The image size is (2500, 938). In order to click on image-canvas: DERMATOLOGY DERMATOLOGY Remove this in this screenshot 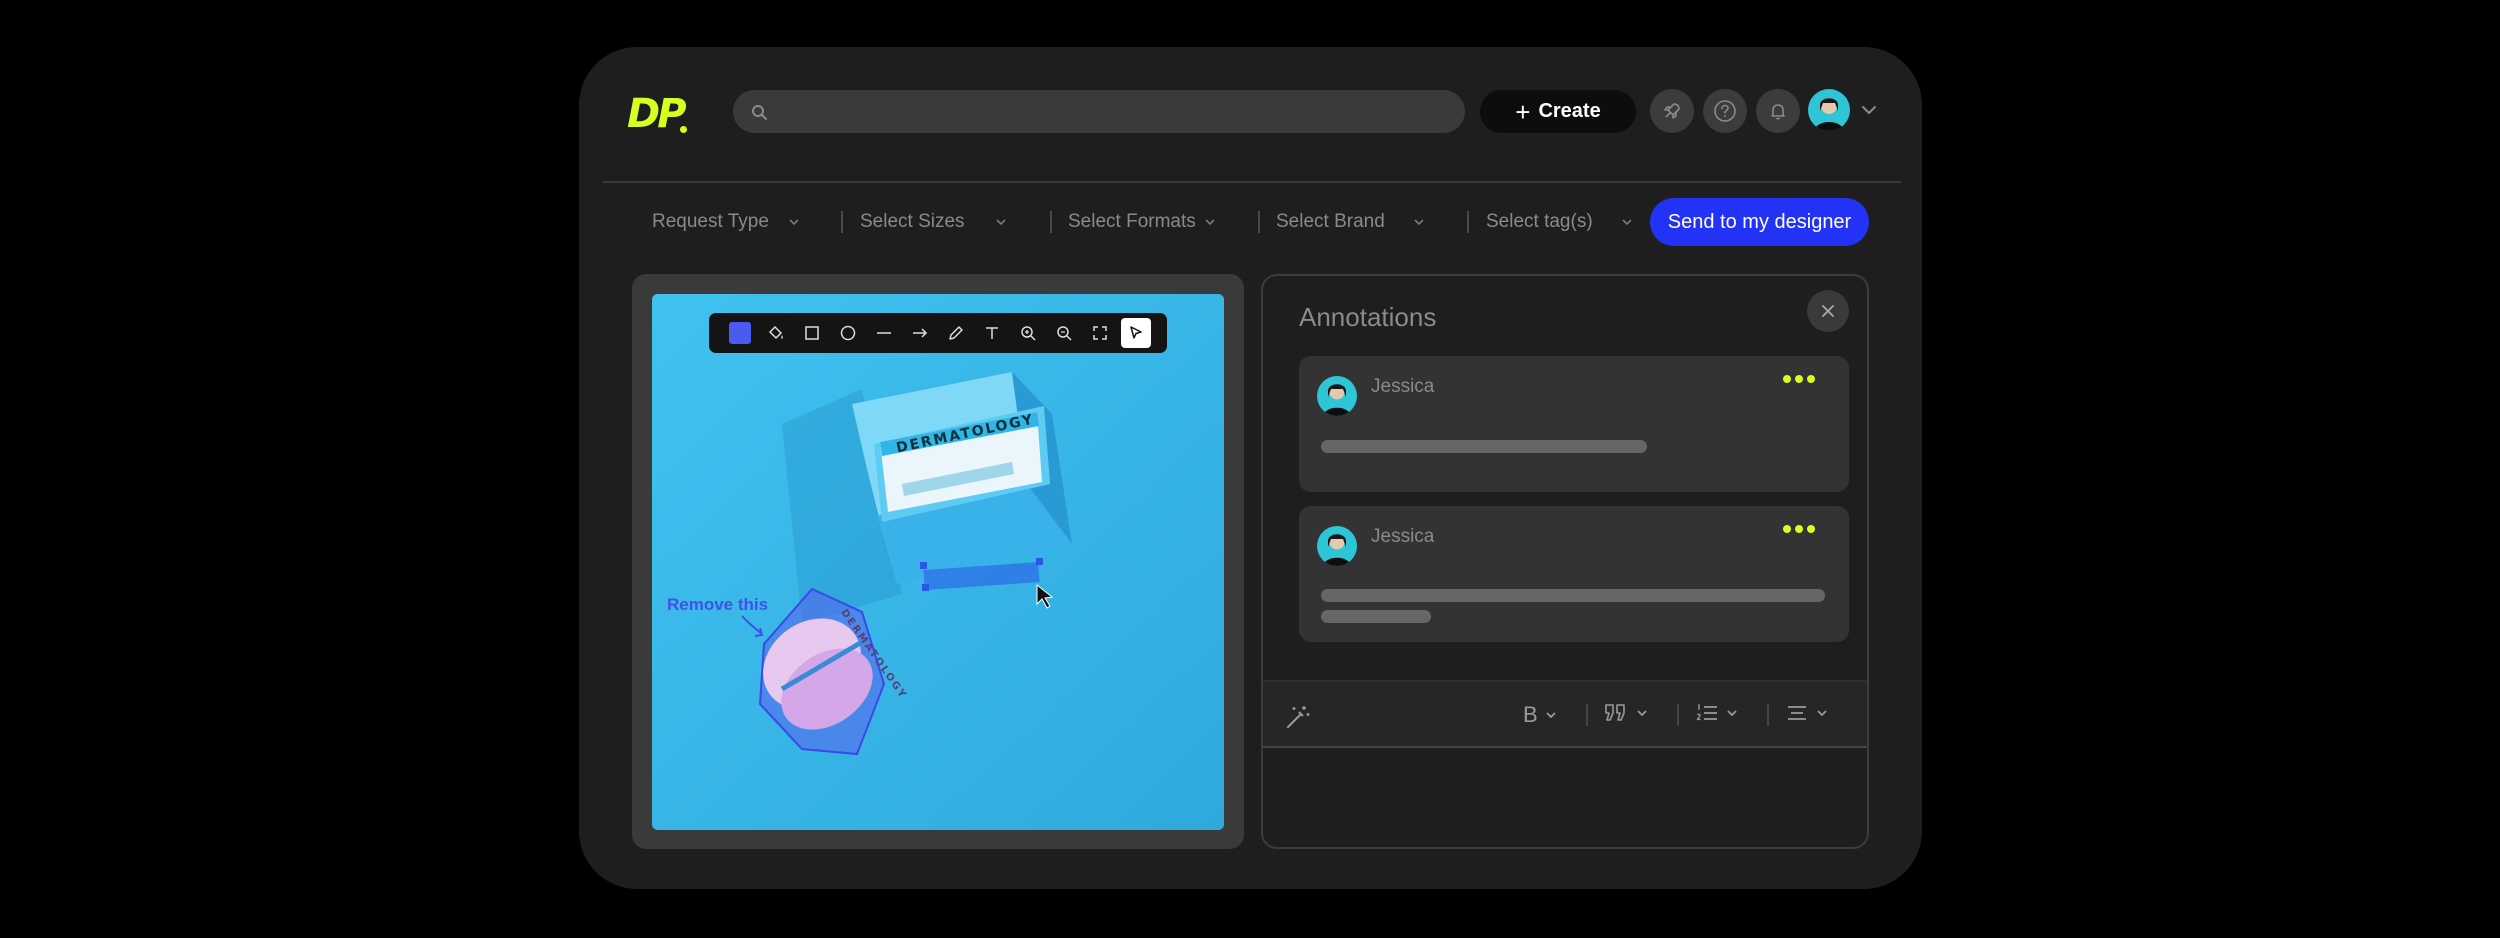, I will do `click(938, 562)`.